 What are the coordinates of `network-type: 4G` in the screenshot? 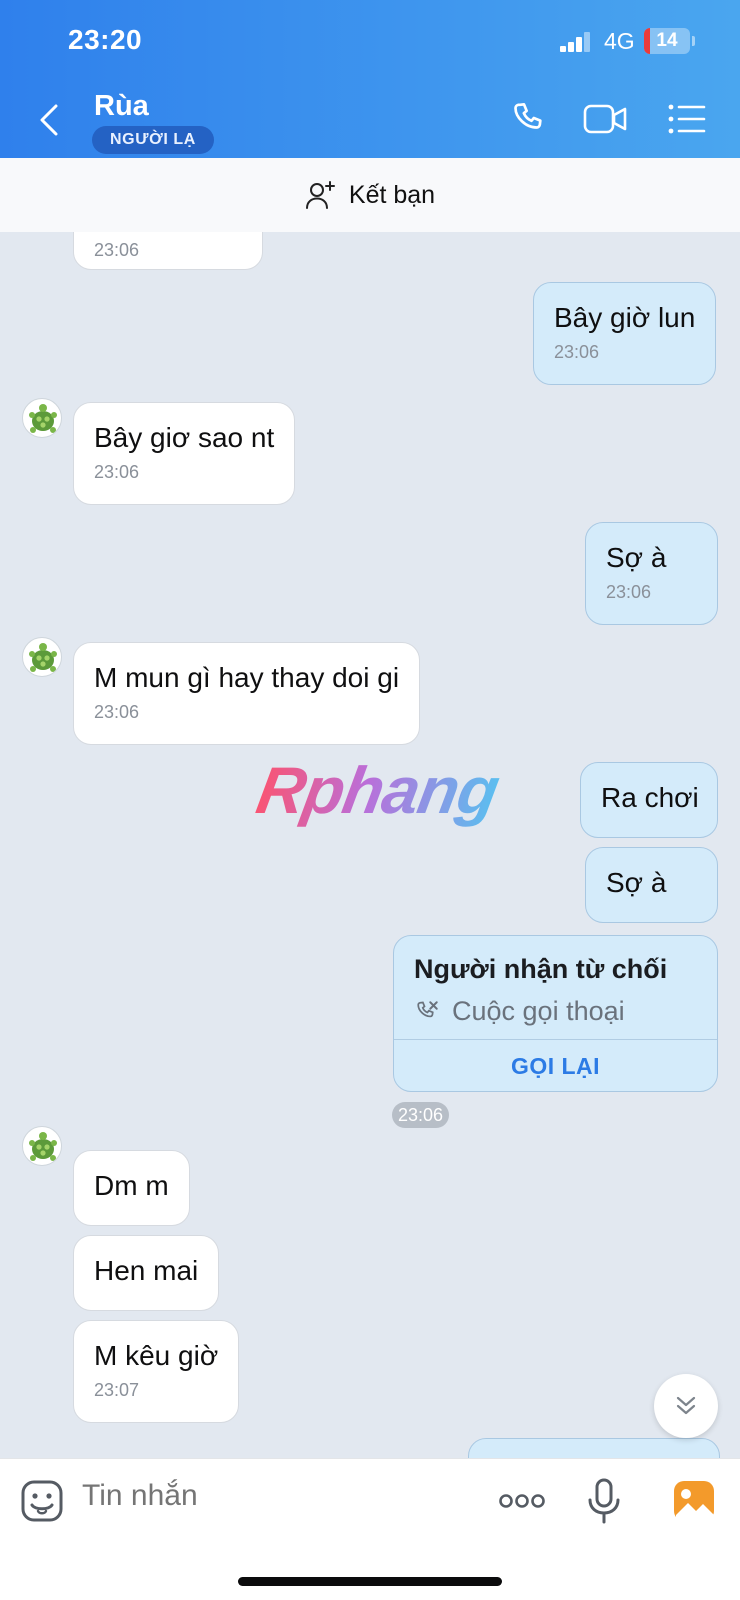 It's located at (619, 41).